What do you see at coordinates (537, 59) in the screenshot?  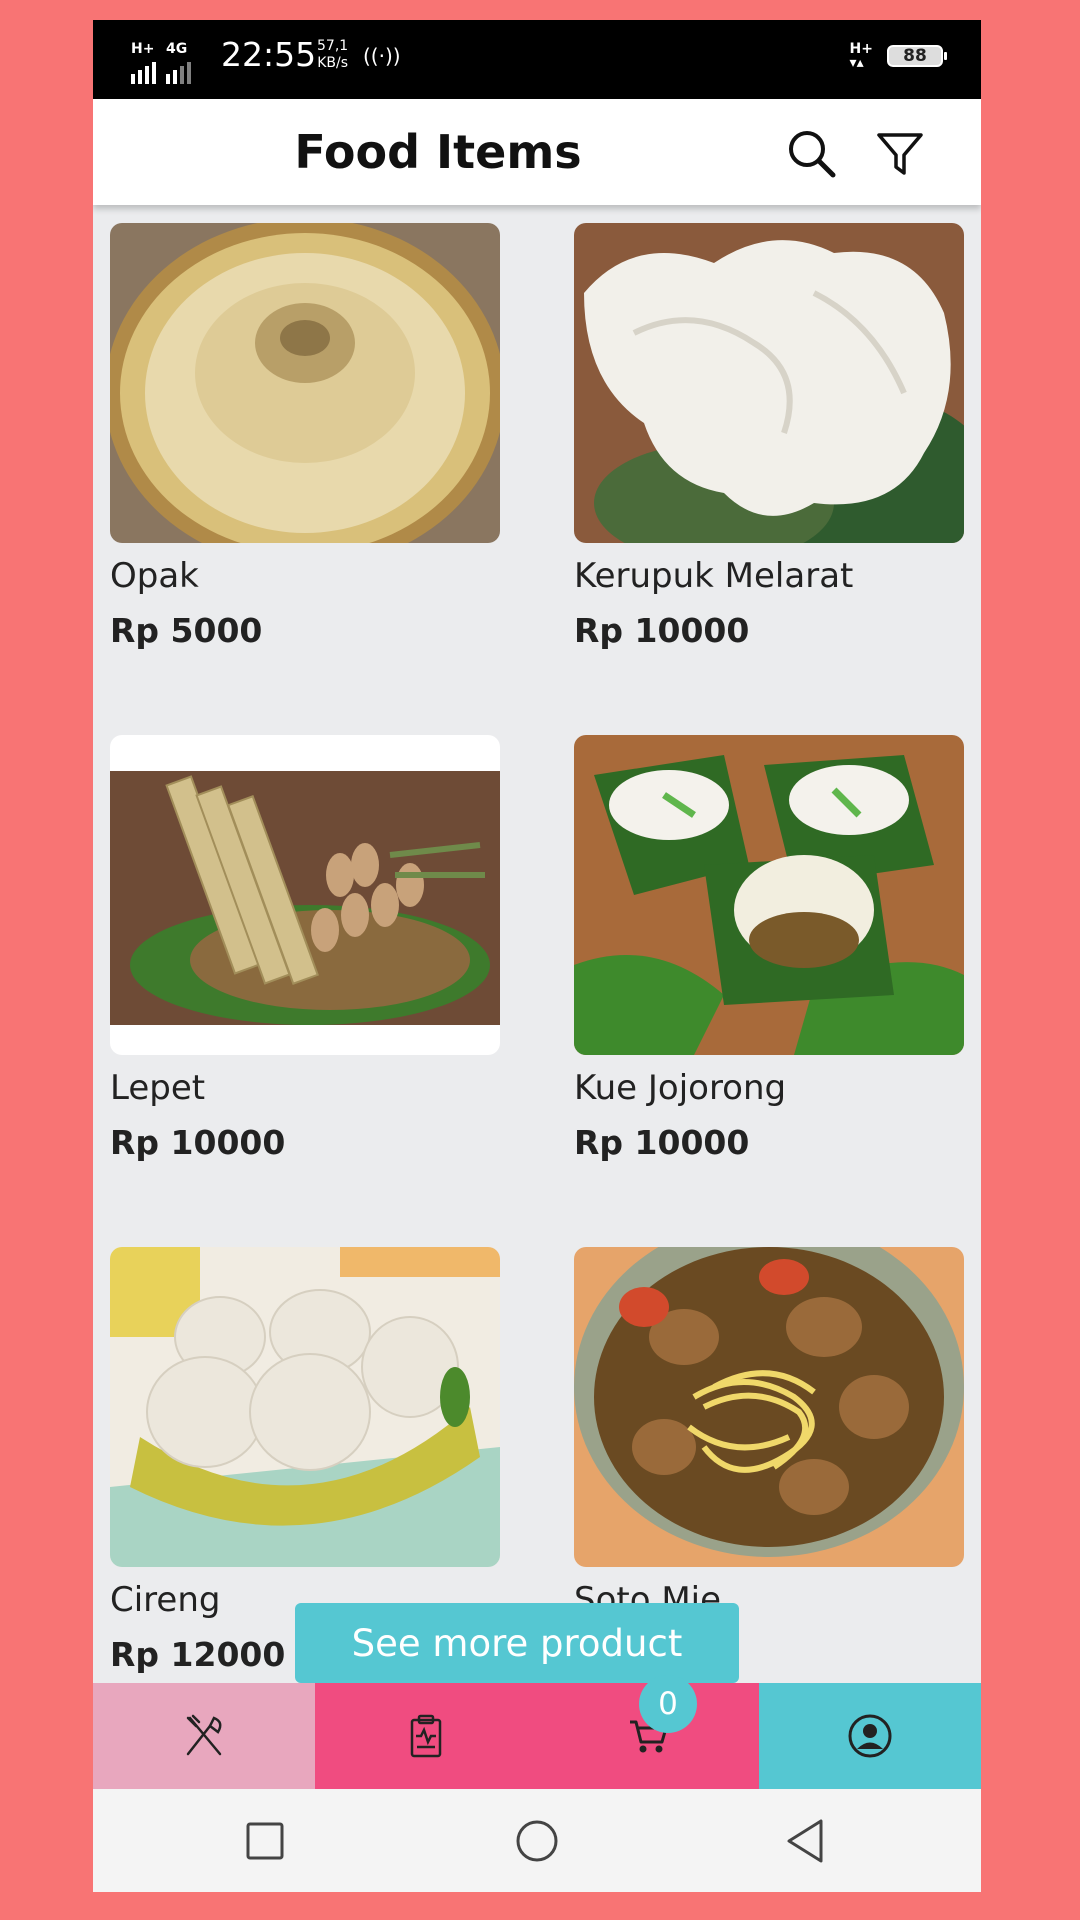 I see `status-bar: H+ 4G 22:55 57,1 KB/s ((·)) H+ ▾▴ 88` at bounding box center [537, 59].